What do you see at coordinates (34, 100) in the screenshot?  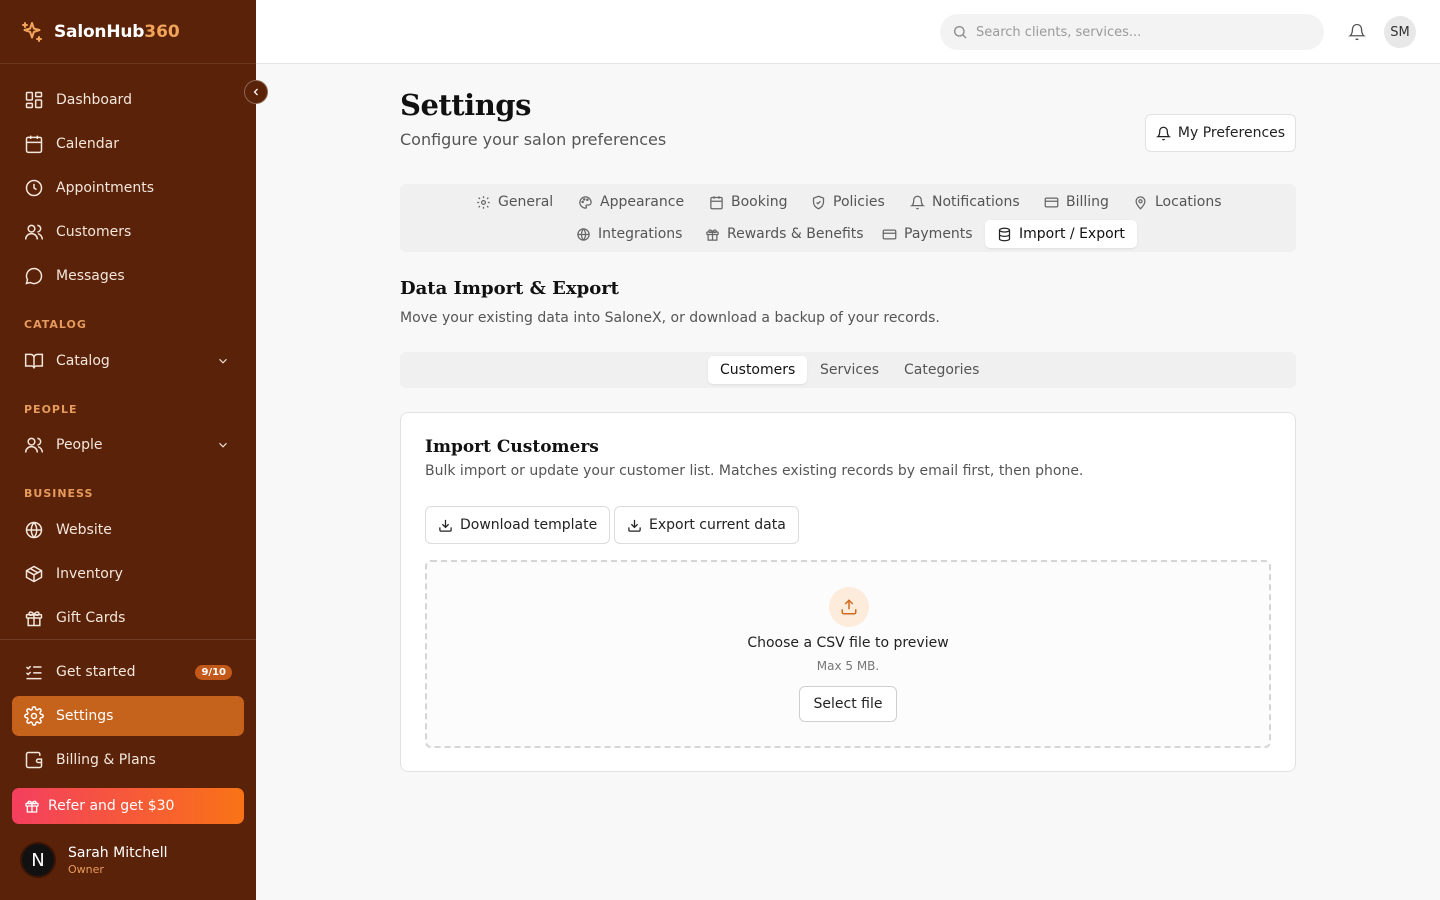 I see `grid-icon` at bounding box center [34, 100].